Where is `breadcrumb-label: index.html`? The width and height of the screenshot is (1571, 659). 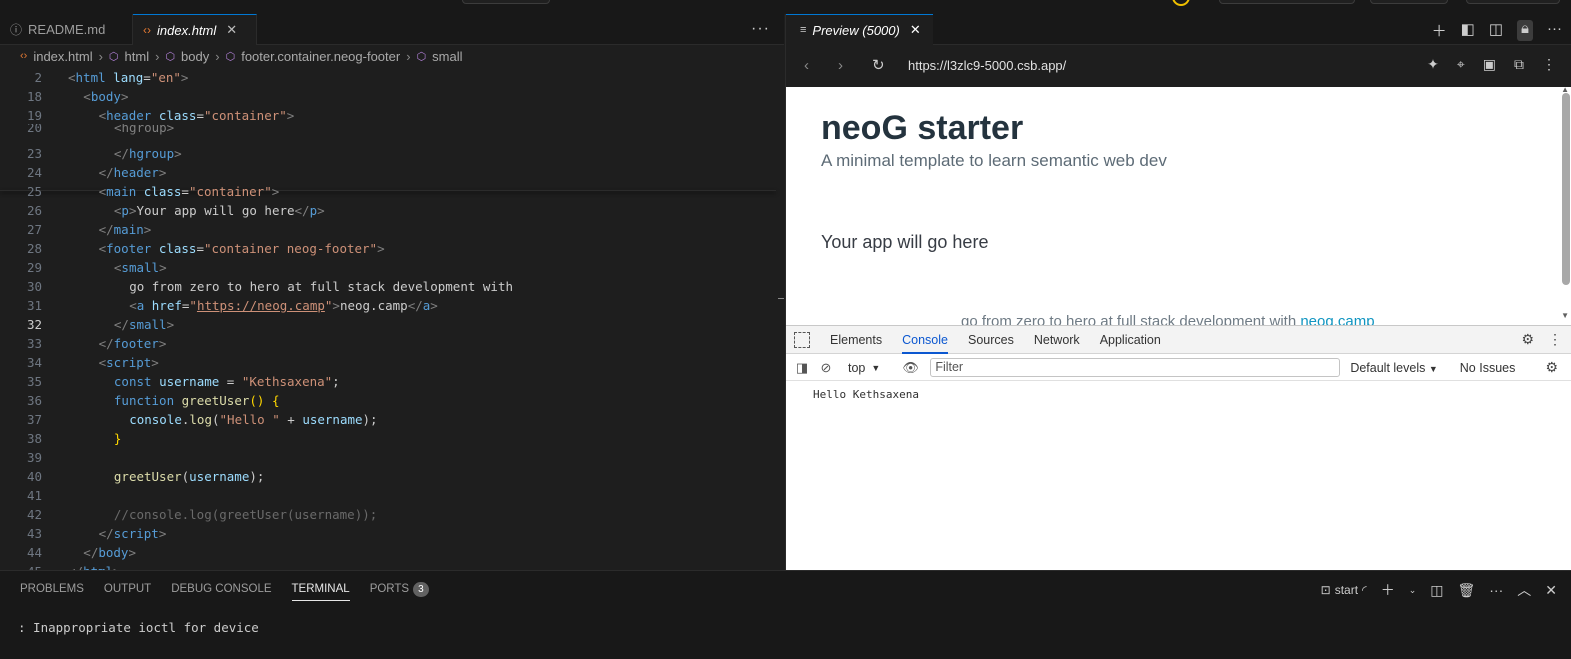 breadcrumb-label: index.html is located at coordinates (63, 56).